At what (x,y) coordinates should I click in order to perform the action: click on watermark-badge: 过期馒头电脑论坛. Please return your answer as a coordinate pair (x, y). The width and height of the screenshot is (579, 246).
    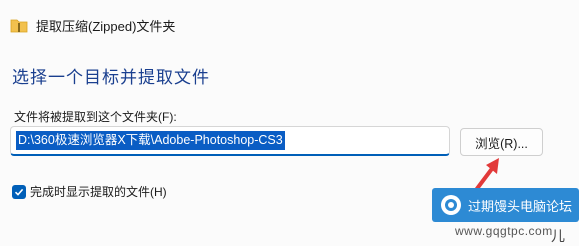
    Looking at the image, I should click on (505, 205).